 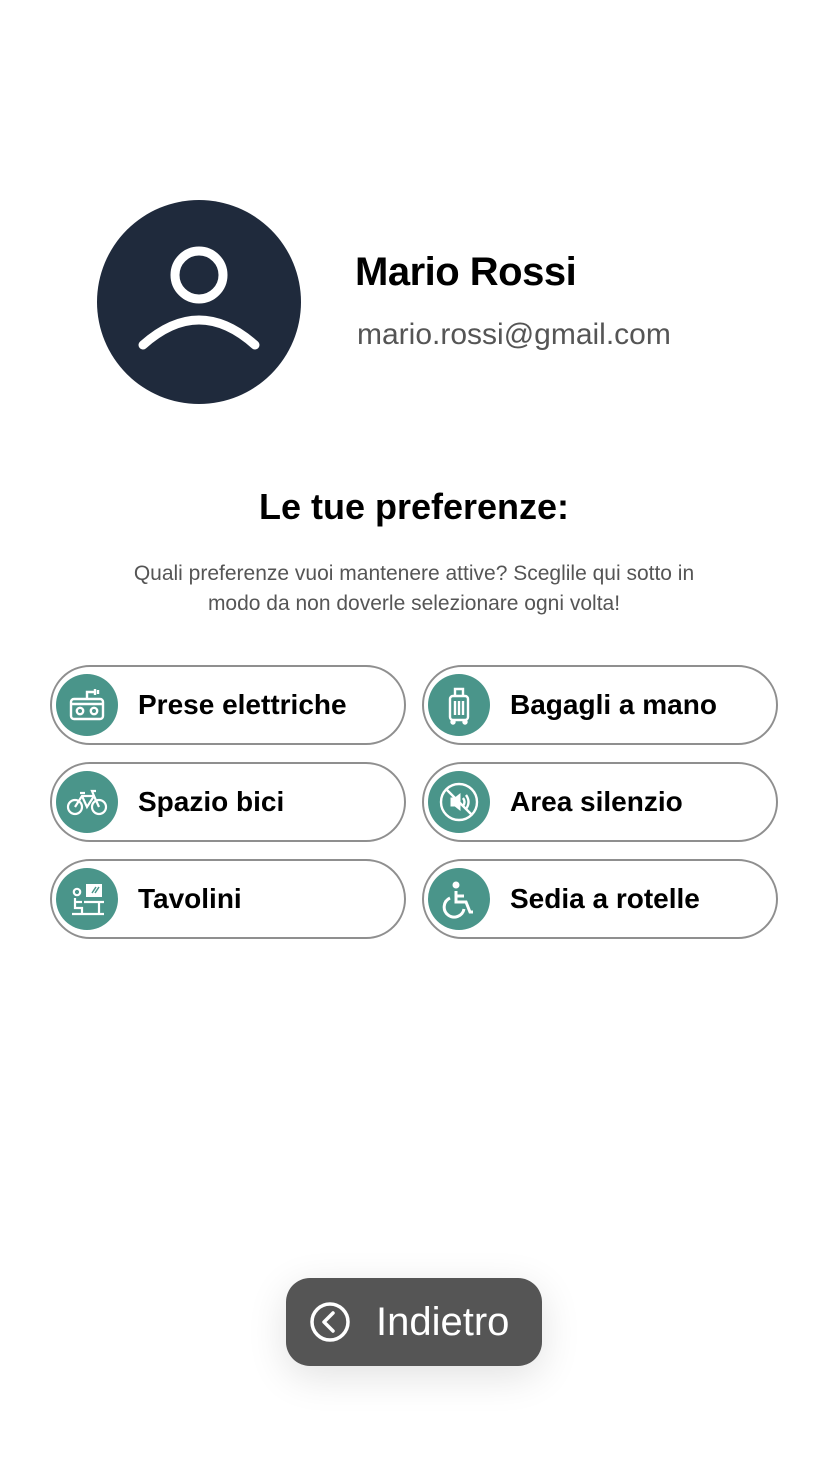 I want to click on bicycle-icon, so click(x=87, y=802).